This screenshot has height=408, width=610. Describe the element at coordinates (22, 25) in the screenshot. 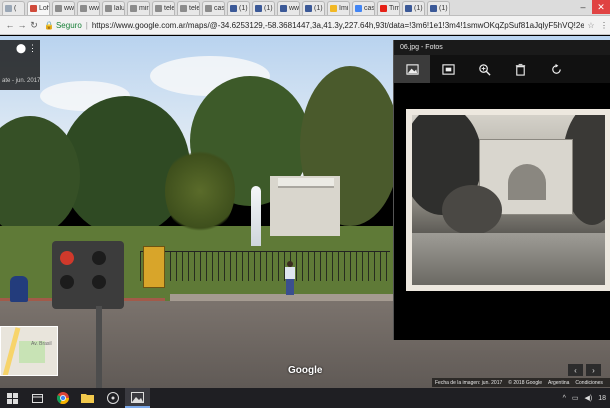

I see `forward-icon: →` at that location.